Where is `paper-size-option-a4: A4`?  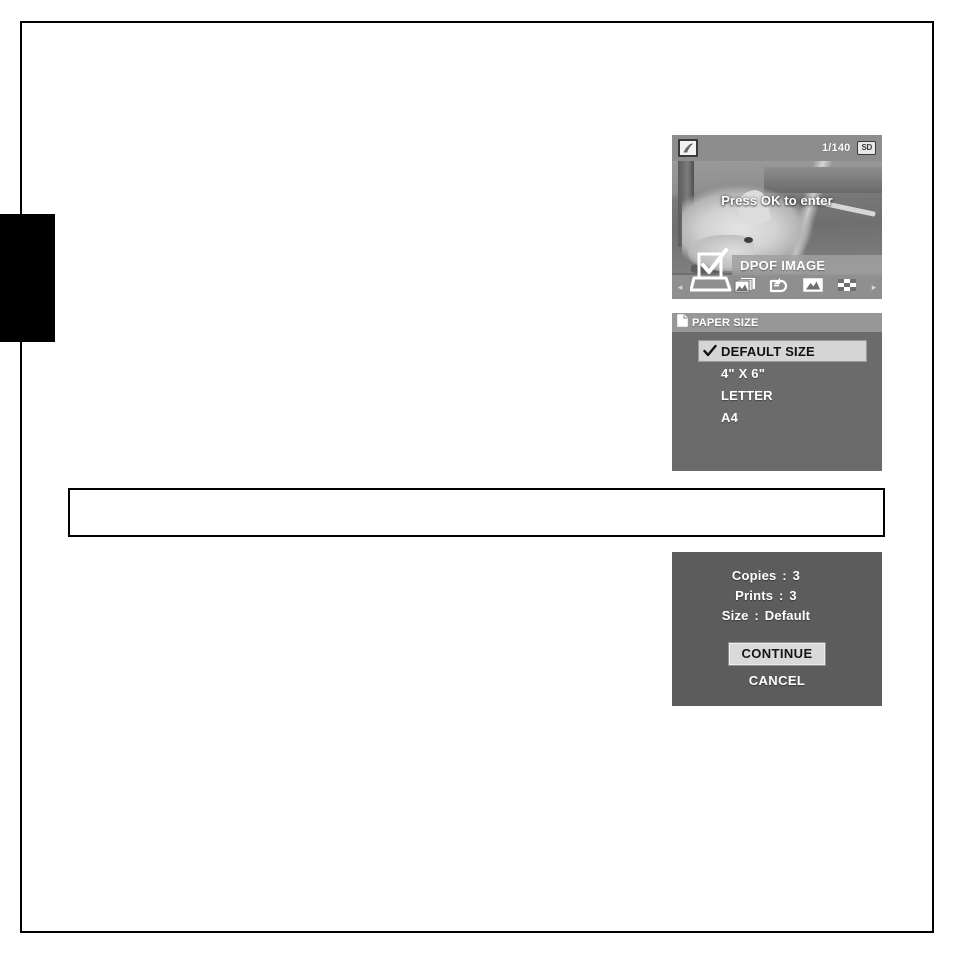
paper-size-option-a4: A4 is located at coordinates (782, 417).